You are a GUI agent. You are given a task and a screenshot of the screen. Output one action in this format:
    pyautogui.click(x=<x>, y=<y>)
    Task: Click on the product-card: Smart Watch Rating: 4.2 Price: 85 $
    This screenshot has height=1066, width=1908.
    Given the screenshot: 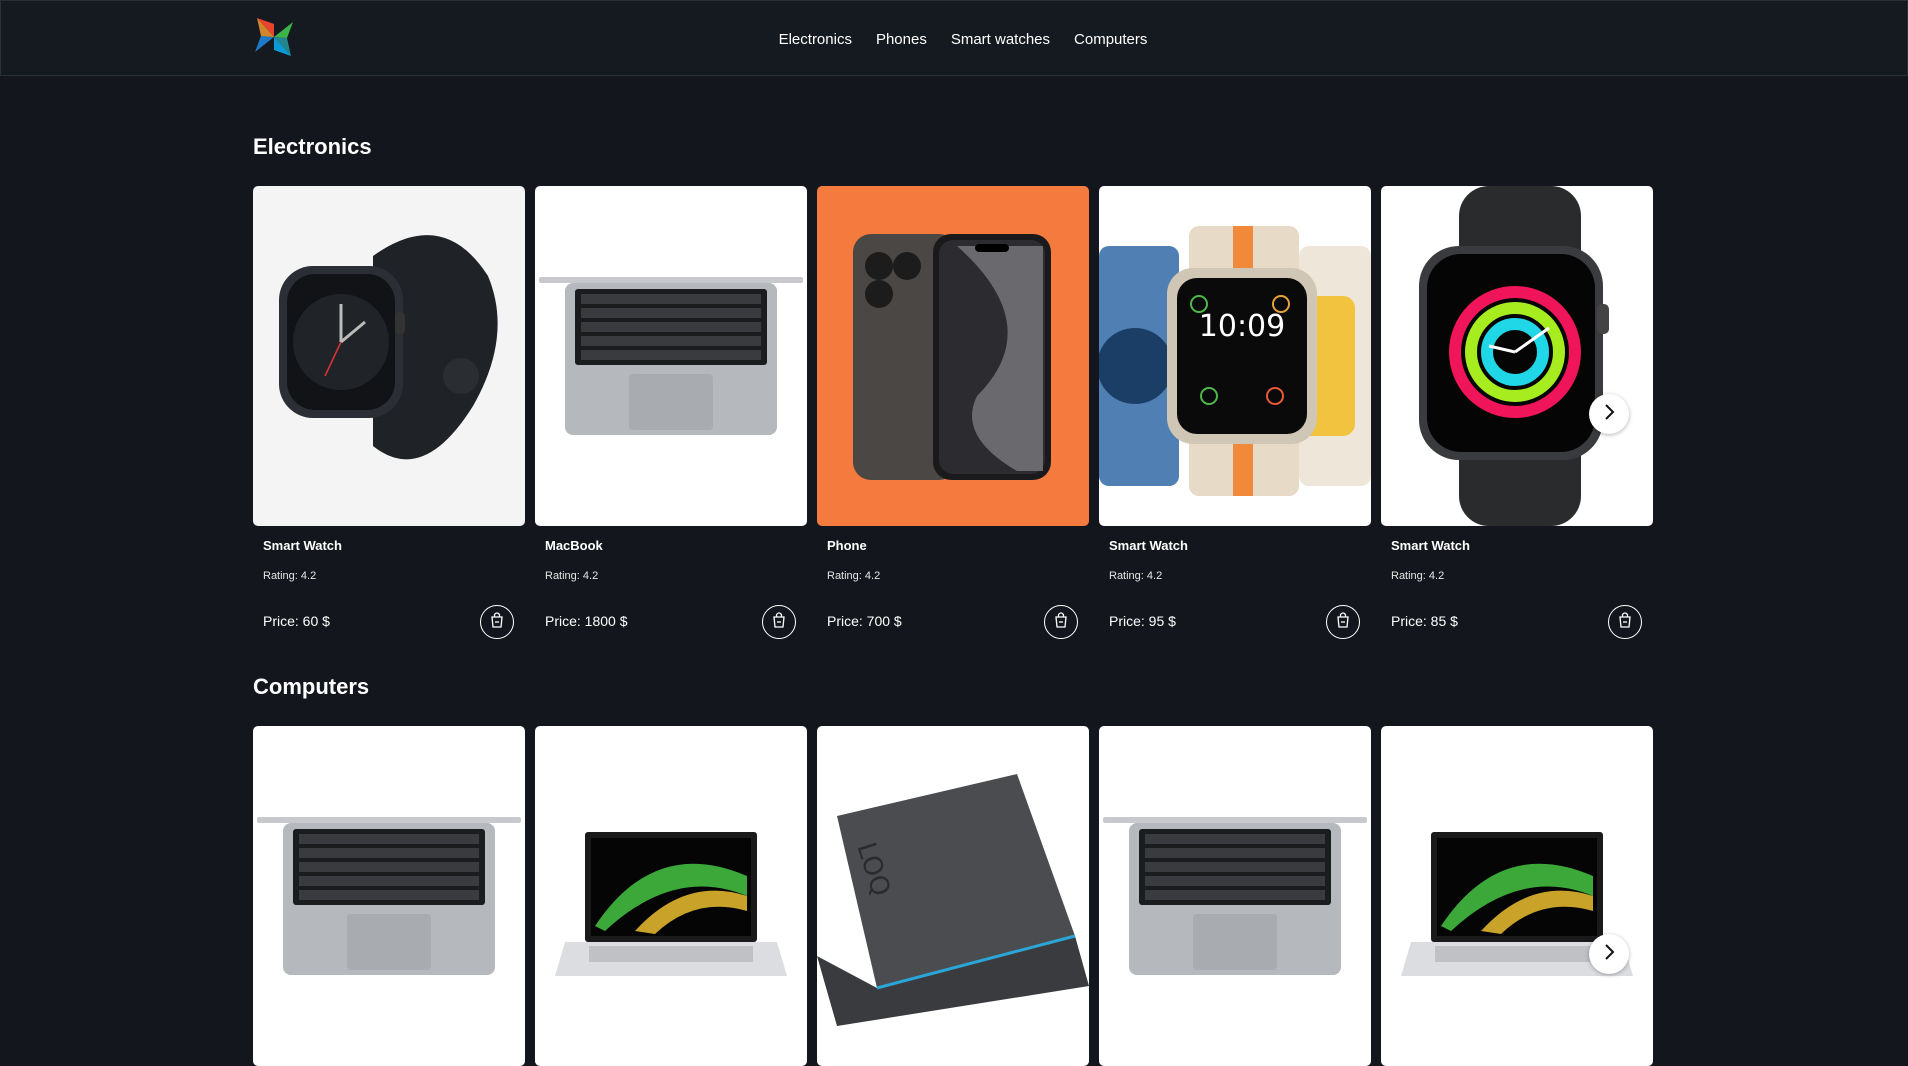 What is the action you would take?
    pyautogui.click(x=1517, y=412)
    